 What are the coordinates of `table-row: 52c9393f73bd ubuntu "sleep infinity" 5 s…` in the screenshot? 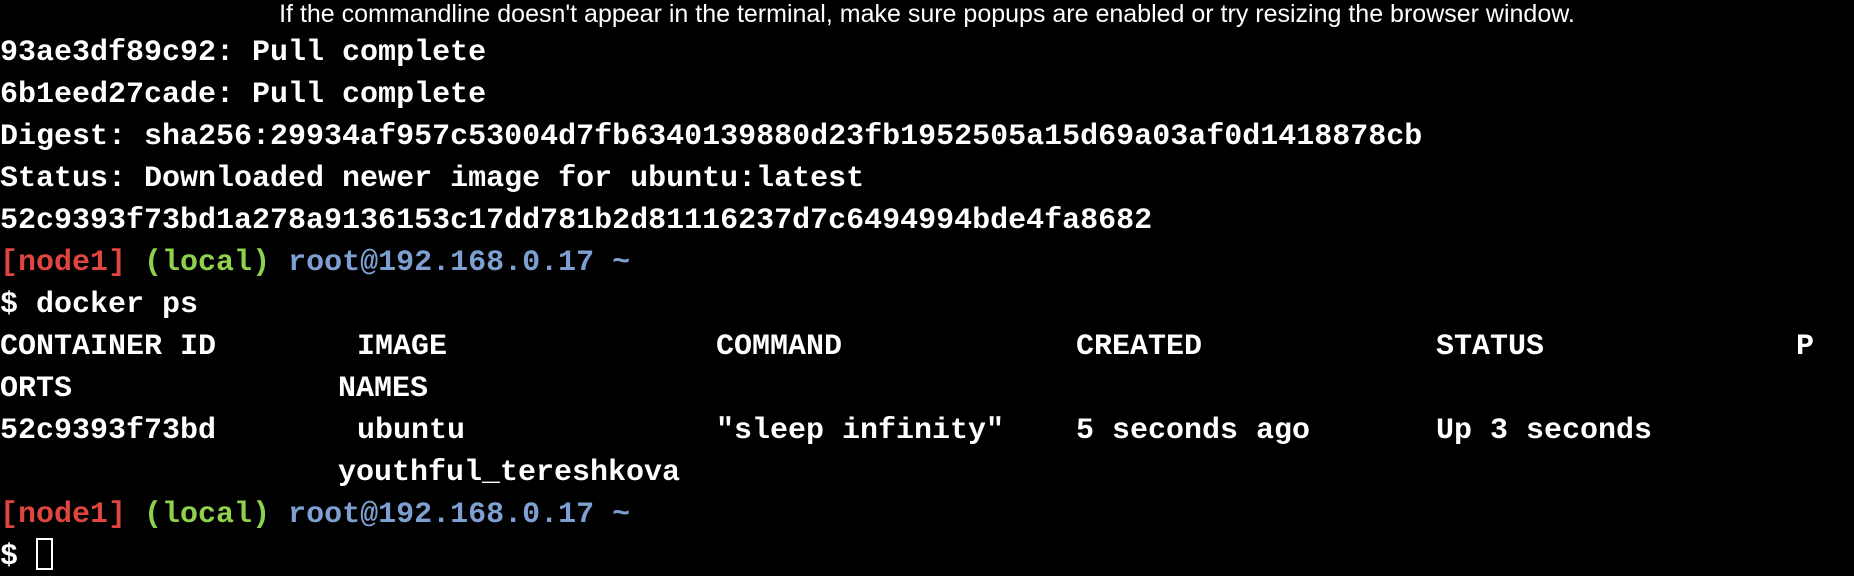 It's located at (927, 431).